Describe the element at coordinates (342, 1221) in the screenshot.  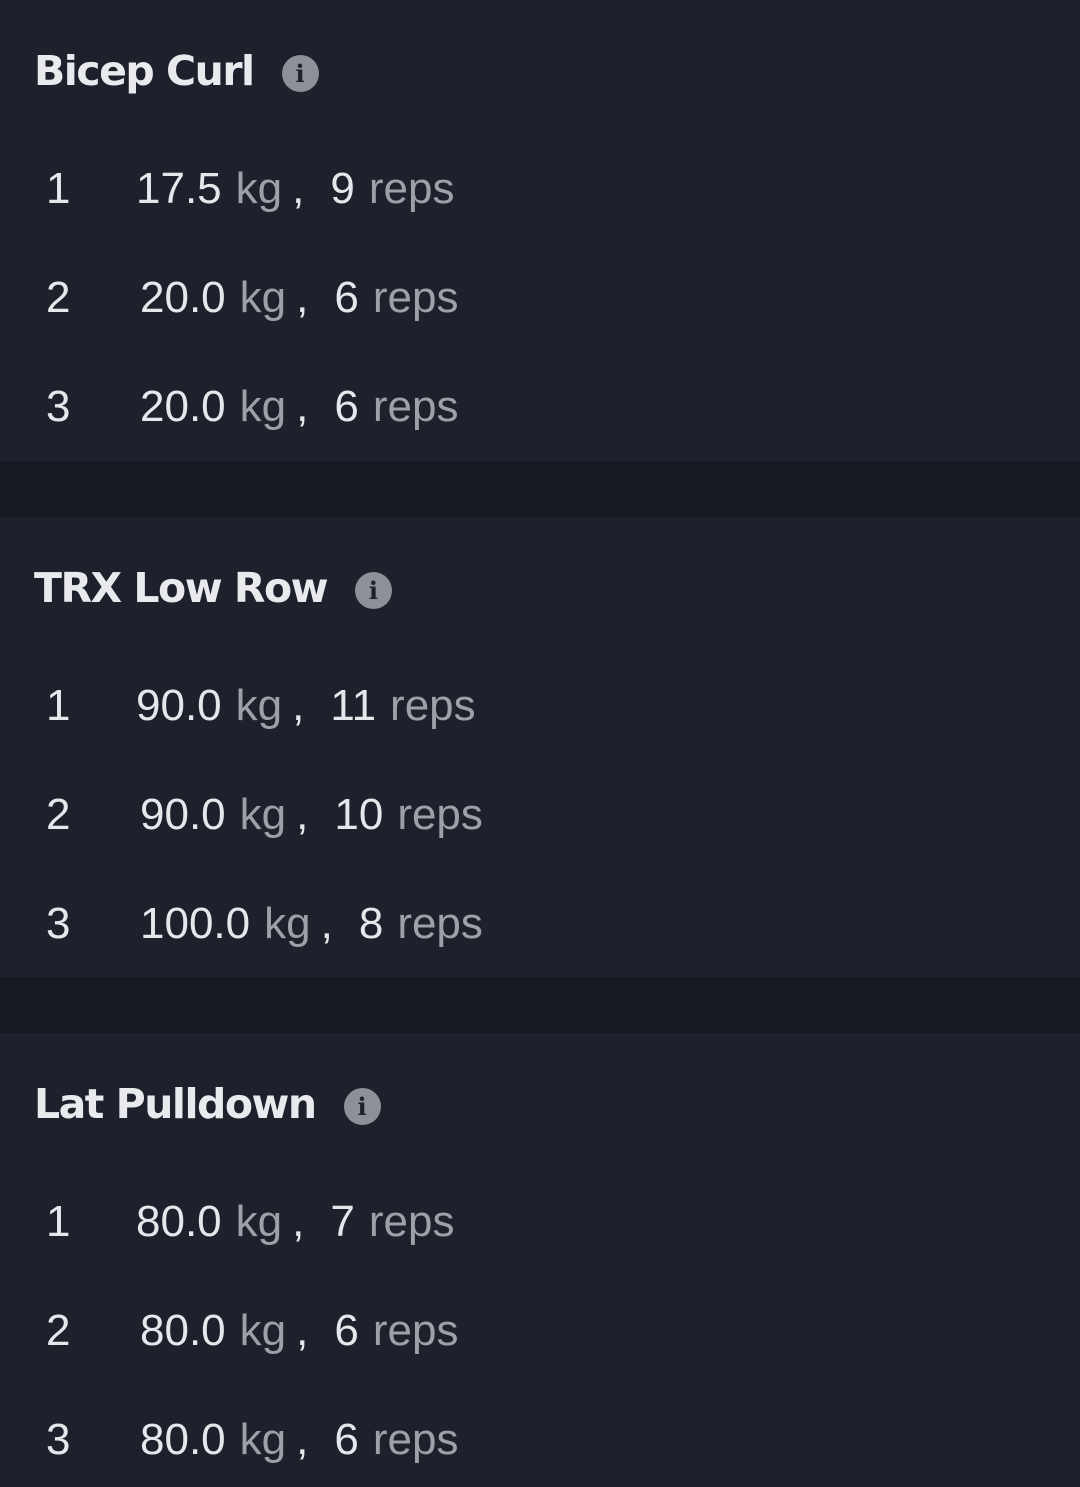
I see `reps-value: 7` at that location.